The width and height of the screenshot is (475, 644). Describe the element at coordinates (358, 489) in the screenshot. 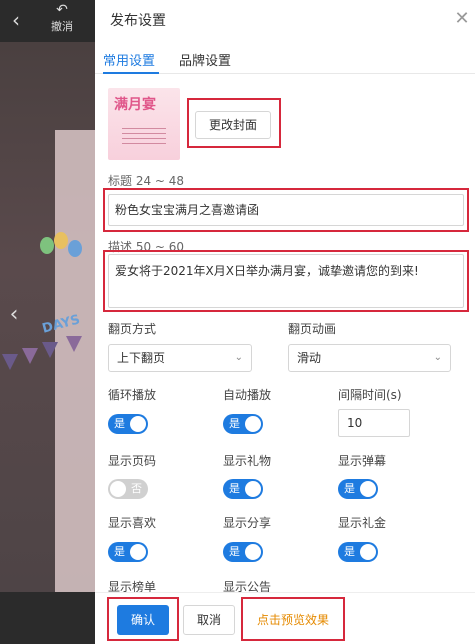

I see `danmaku-toggle: 是` at that location.